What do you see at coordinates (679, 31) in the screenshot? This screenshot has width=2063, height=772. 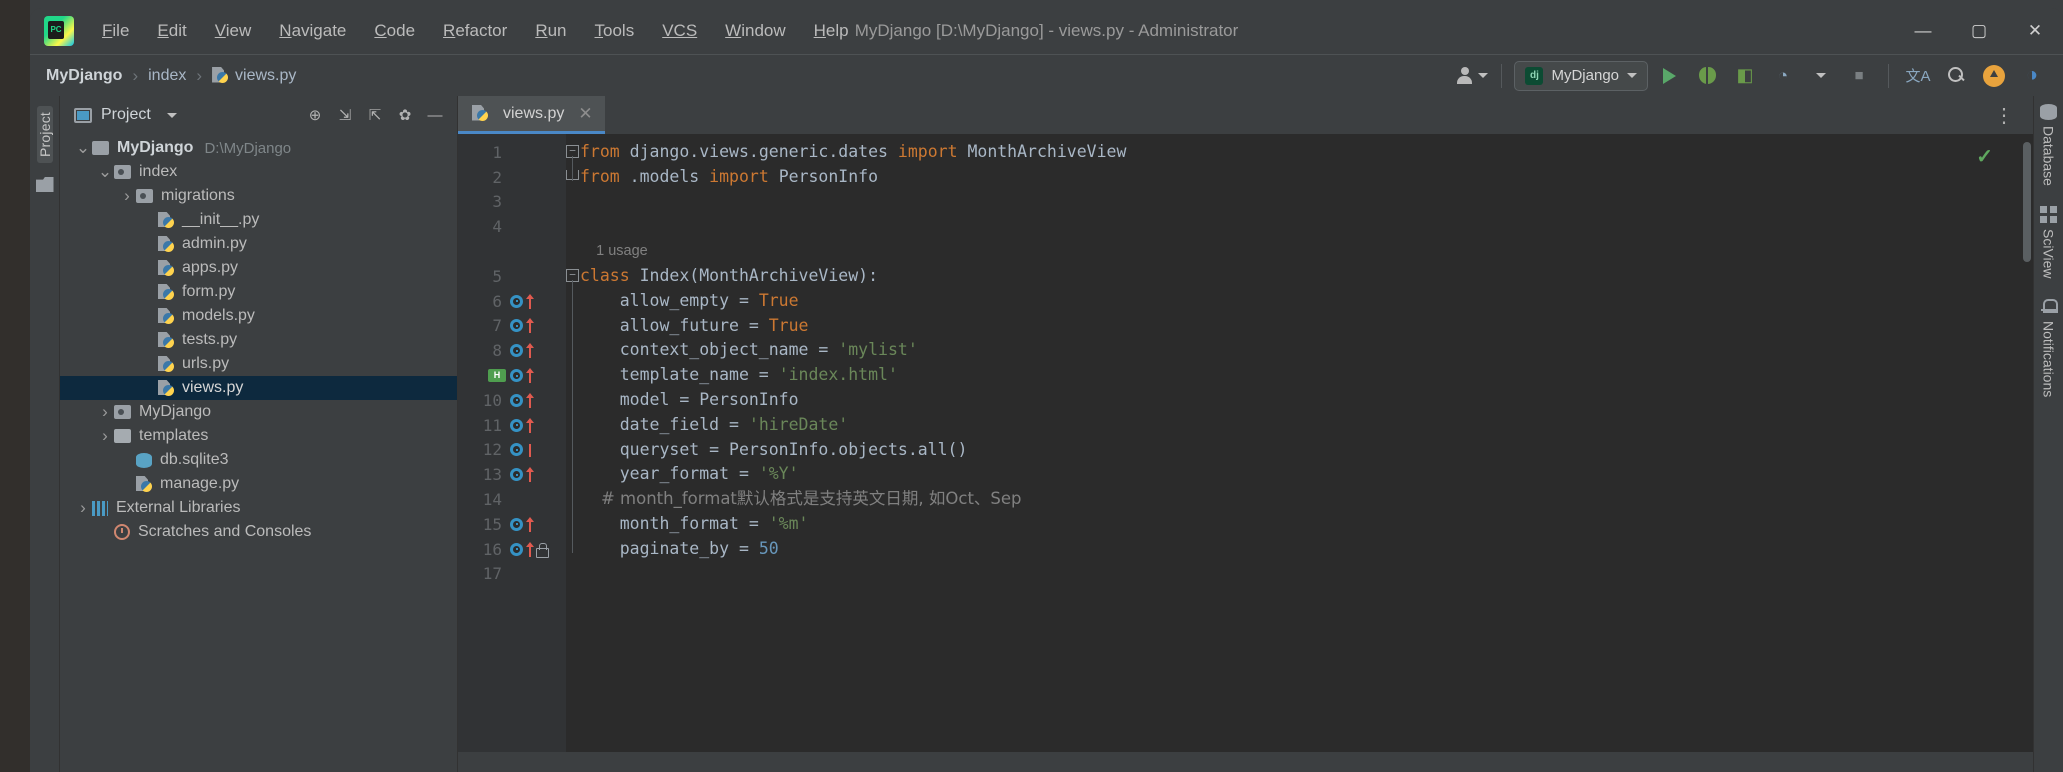 I see `menu-vcs: VCS` at bounding box center [679, 31].